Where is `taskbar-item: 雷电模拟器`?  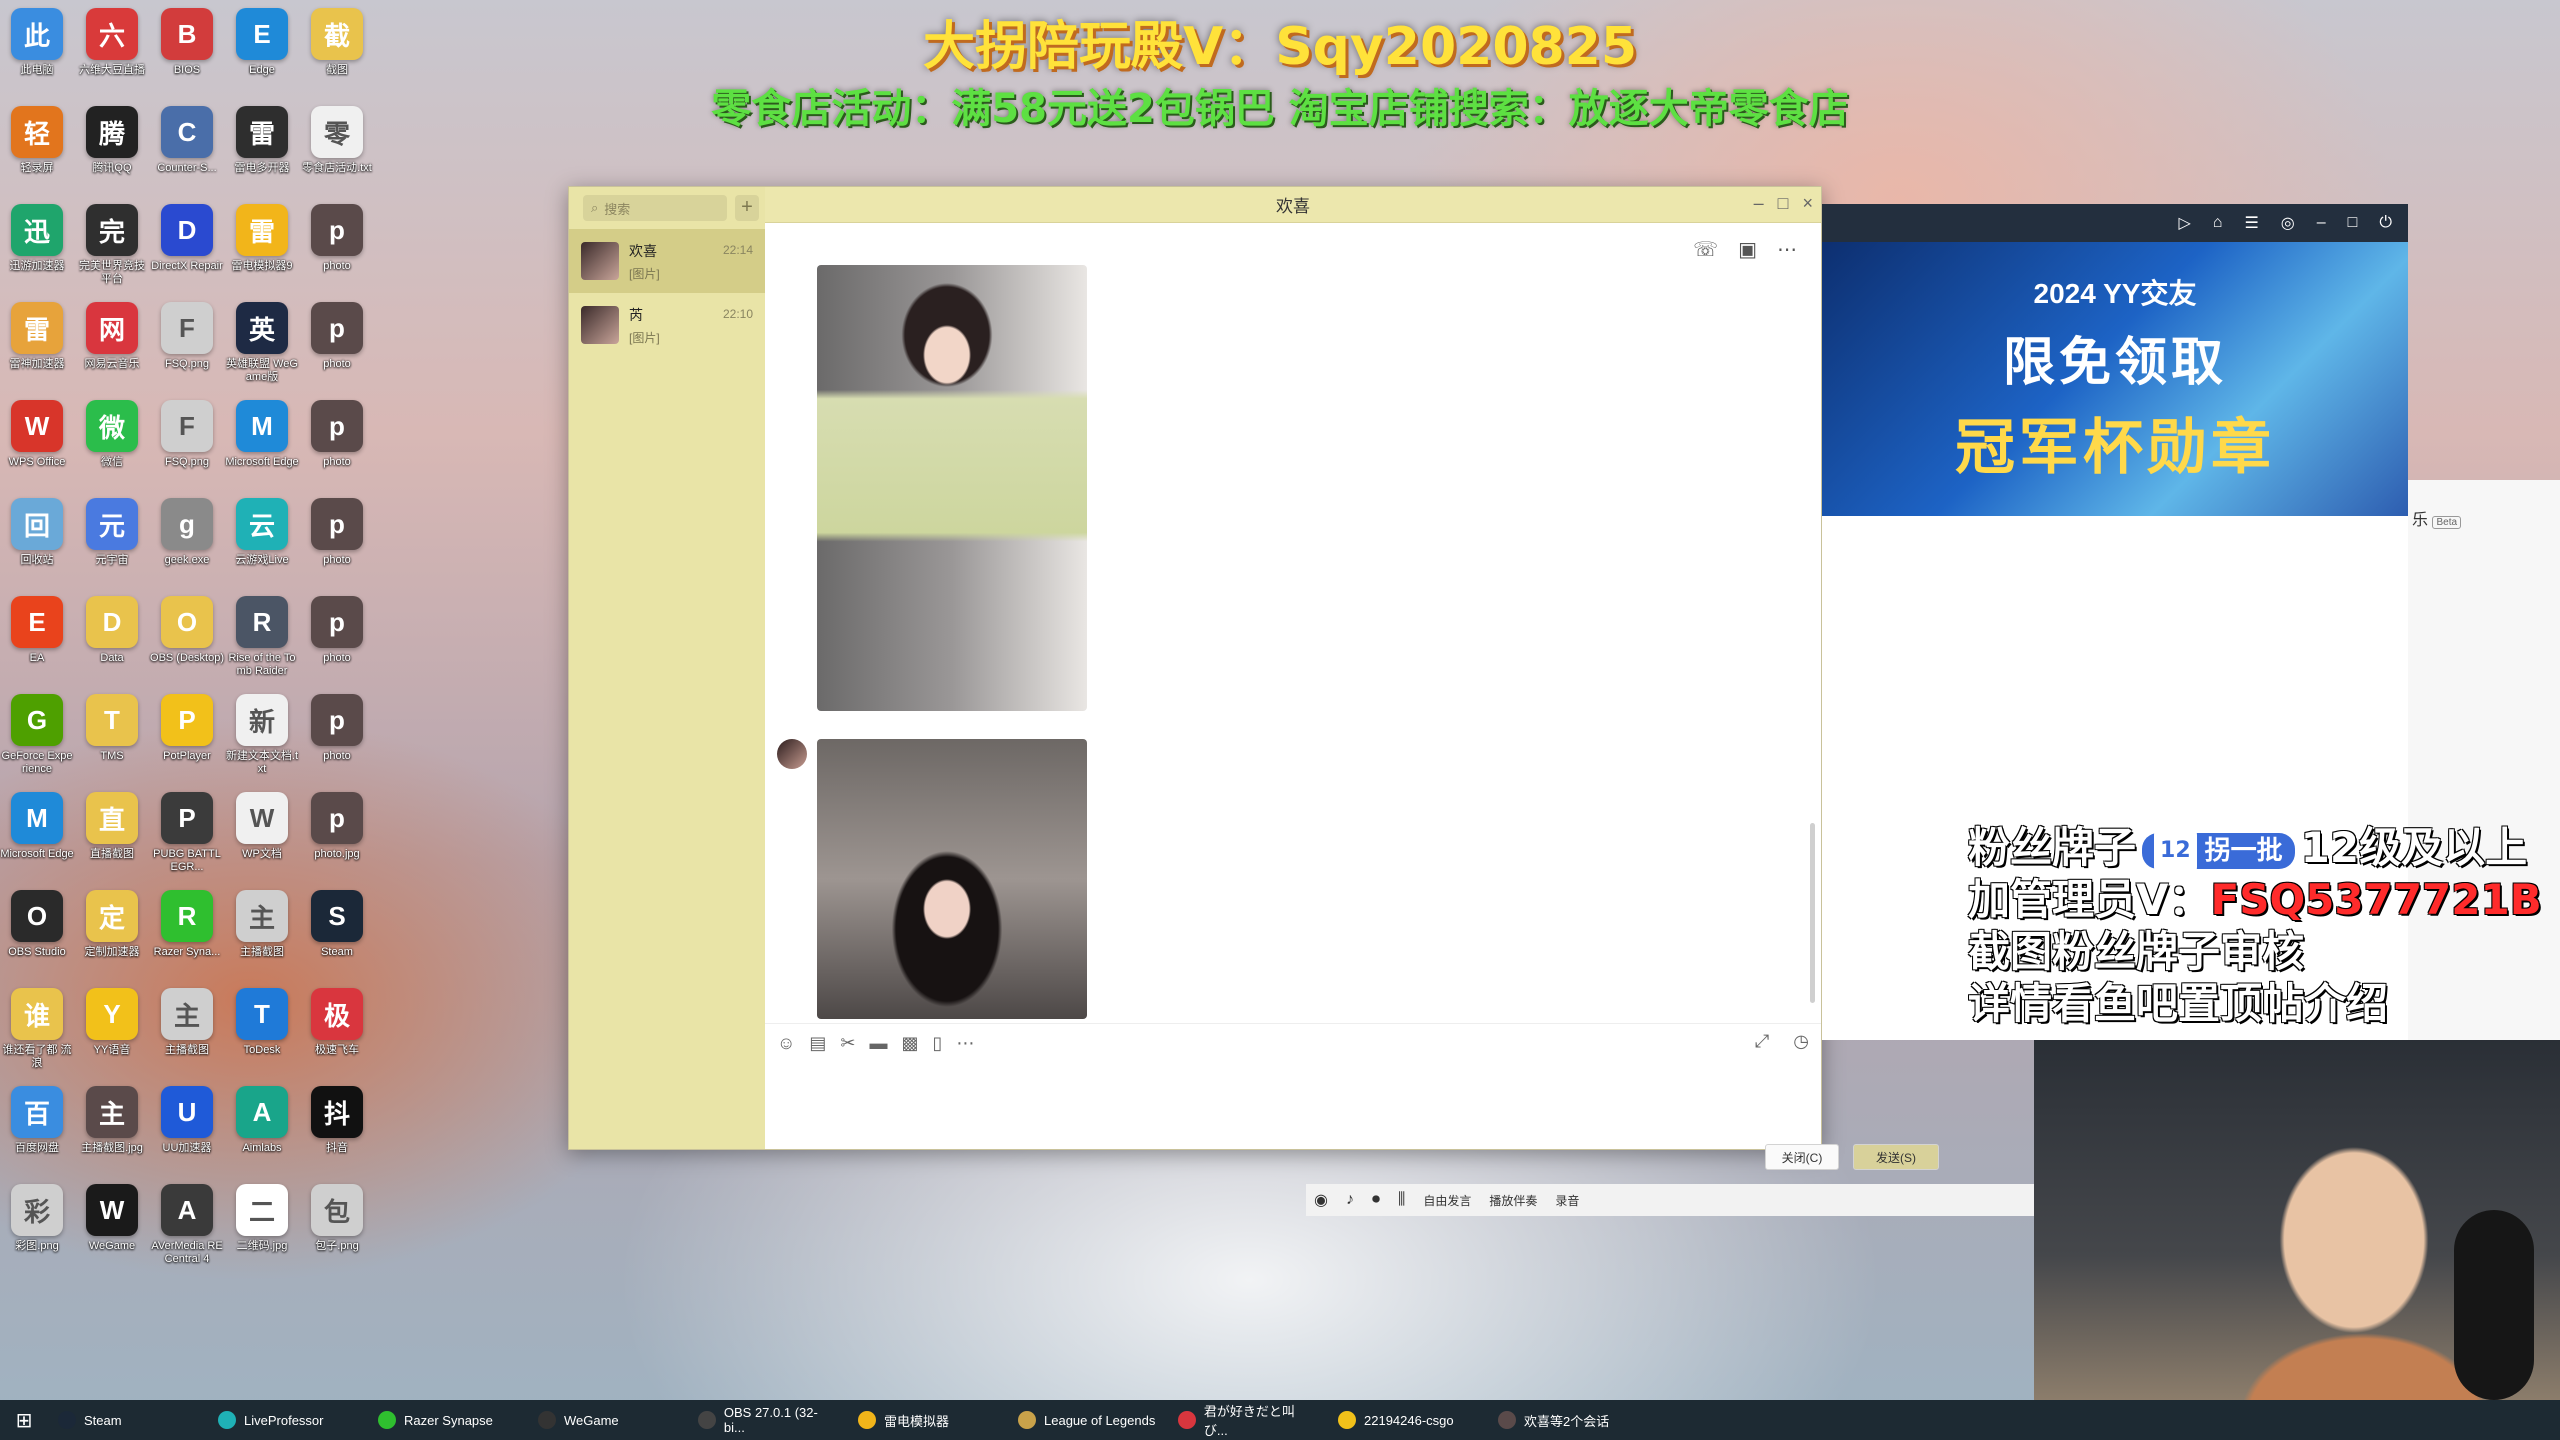
taskbar-item: 雷电模拟器 is located at coordinates (928, 1420).